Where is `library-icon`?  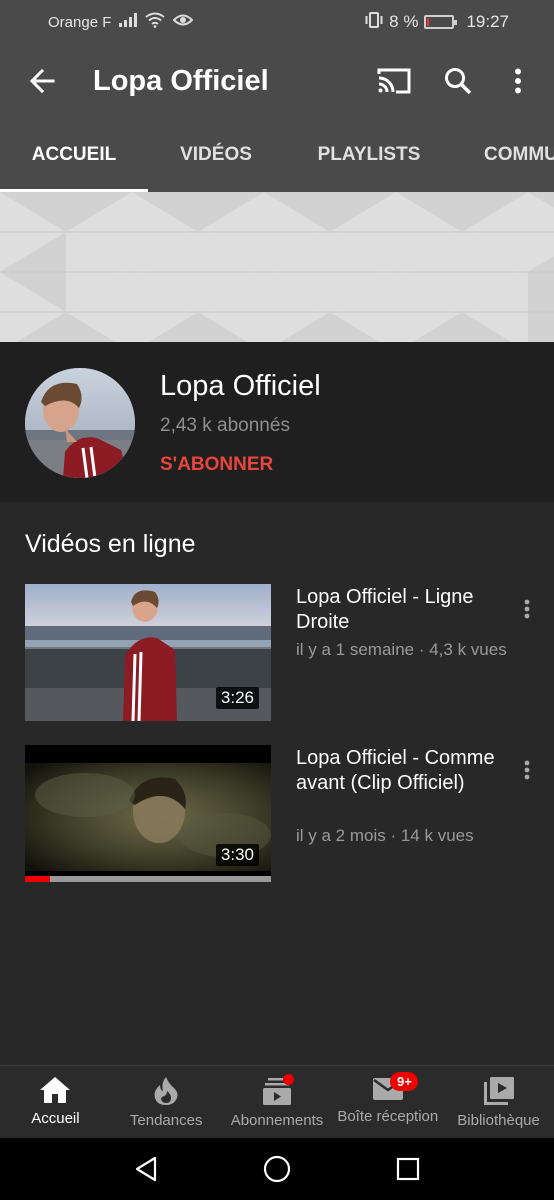 library-icon is located at coordinates (498, 1091).